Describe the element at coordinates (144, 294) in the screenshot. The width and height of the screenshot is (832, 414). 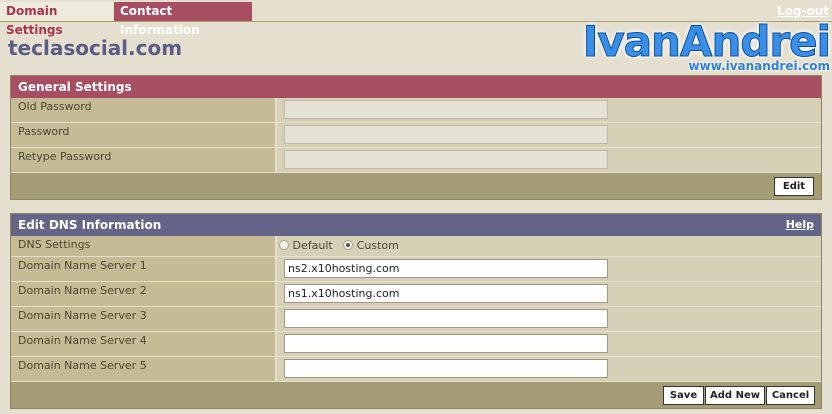
I see `dns-server-2-label: Domain Name Server 2` at that location.